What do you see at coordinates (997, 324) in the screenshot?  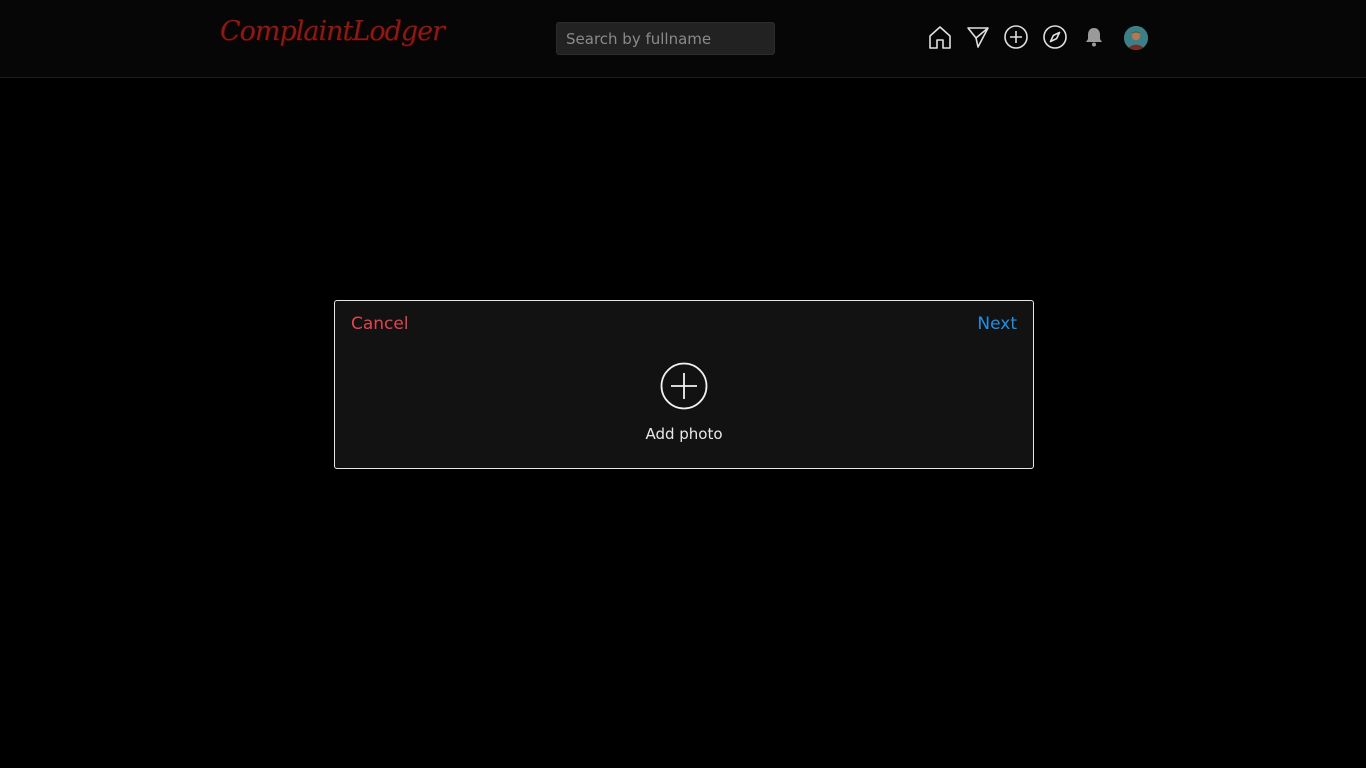 I see `next-button: Next` at bounding box center [997, 324].